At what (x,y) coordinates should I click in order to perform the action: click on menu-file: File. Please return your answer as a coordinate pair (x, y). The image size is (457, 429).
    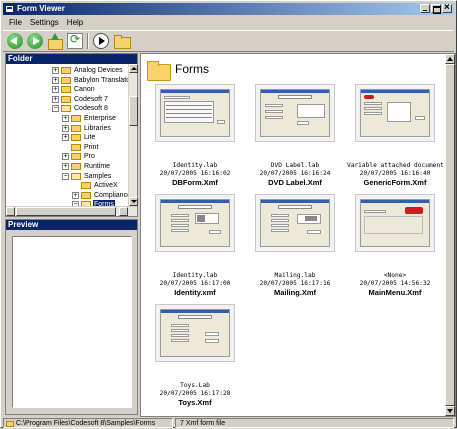
    Looking at the image, I should click on (15, 23).